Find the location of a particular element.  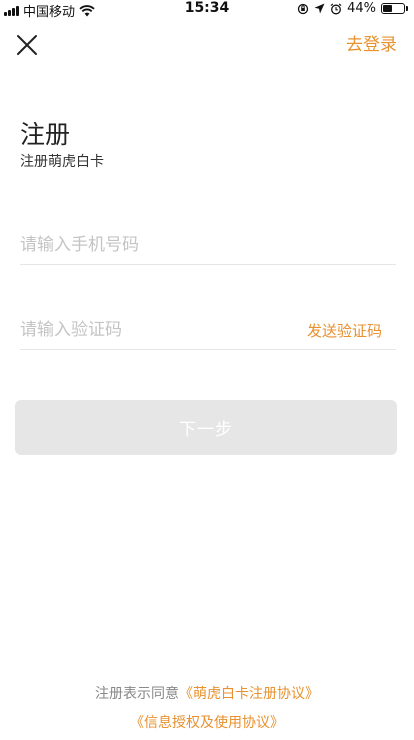

page-title: 注册 is located at coordinates (45, 134).